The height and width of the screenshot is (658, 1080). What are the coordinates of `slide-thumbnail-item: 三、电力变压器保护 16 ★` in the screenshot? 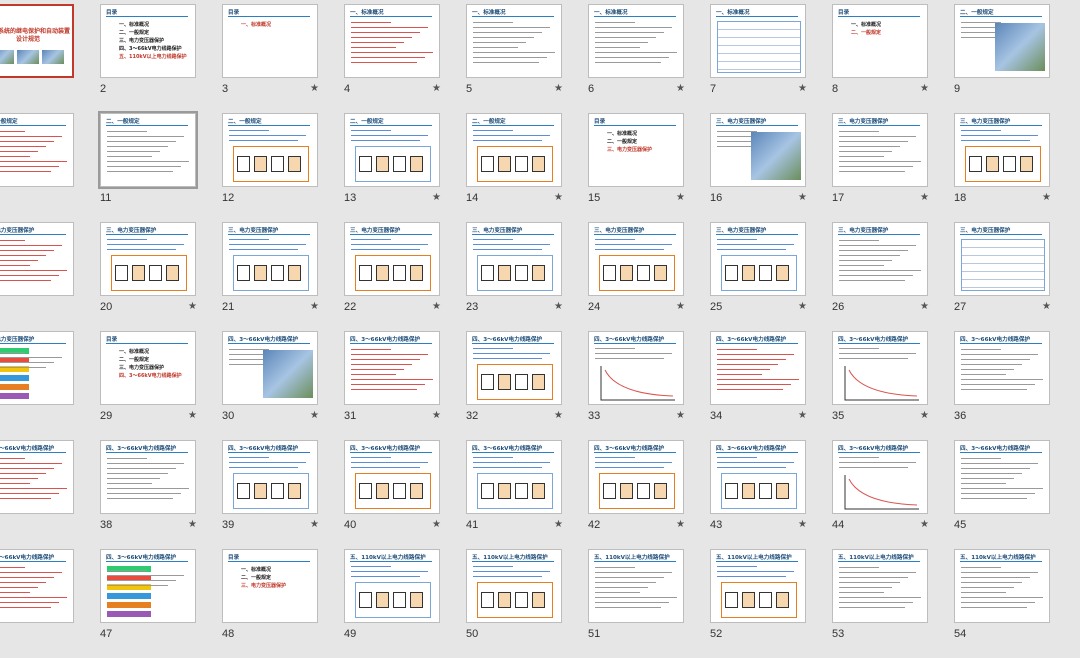 It's located at (771, 167).